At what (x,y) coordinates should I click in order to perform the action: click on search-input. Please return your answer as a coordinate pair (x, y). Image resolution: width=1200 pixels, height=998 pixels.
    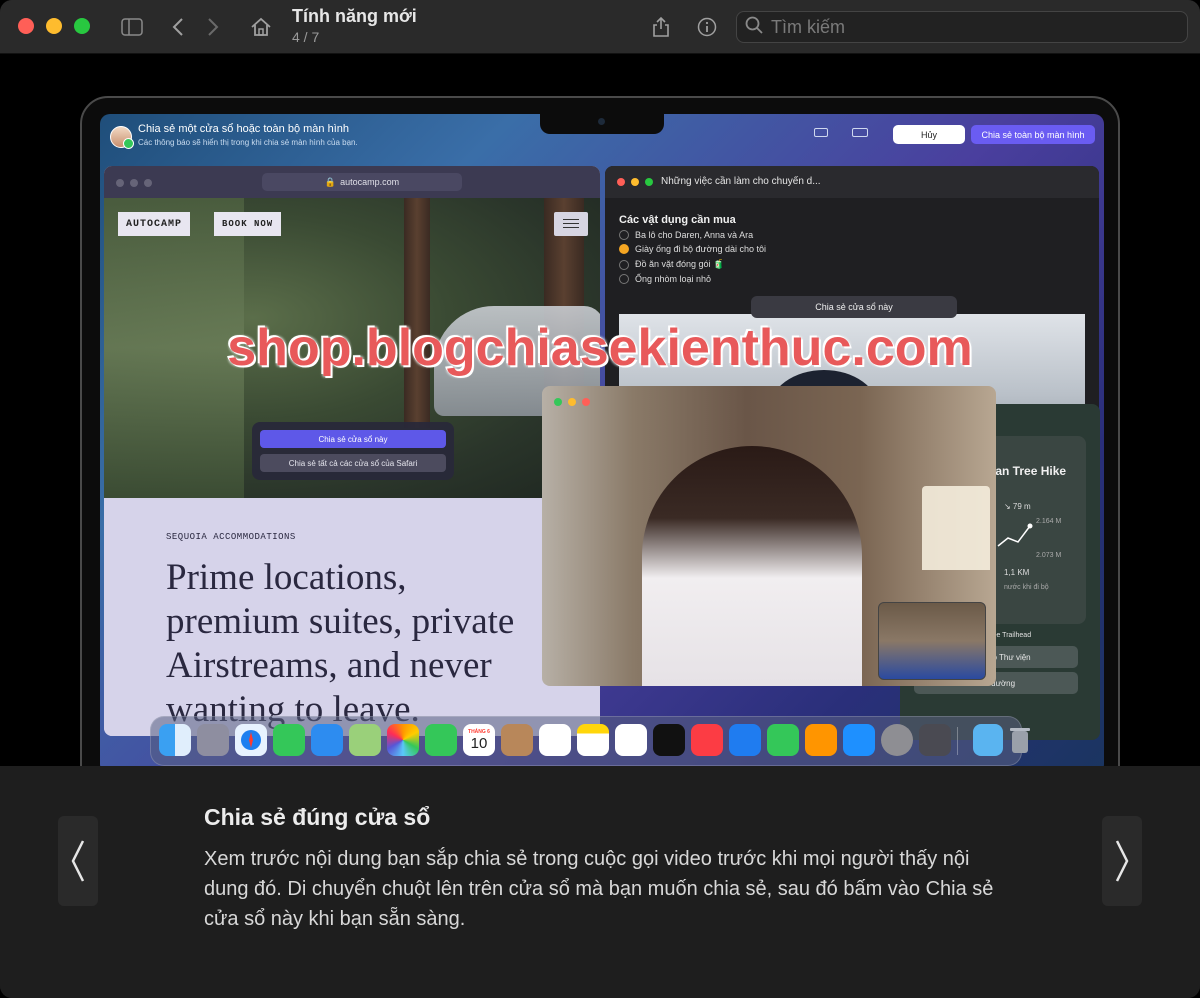
    Looking at the image, I should click on (971, 27).